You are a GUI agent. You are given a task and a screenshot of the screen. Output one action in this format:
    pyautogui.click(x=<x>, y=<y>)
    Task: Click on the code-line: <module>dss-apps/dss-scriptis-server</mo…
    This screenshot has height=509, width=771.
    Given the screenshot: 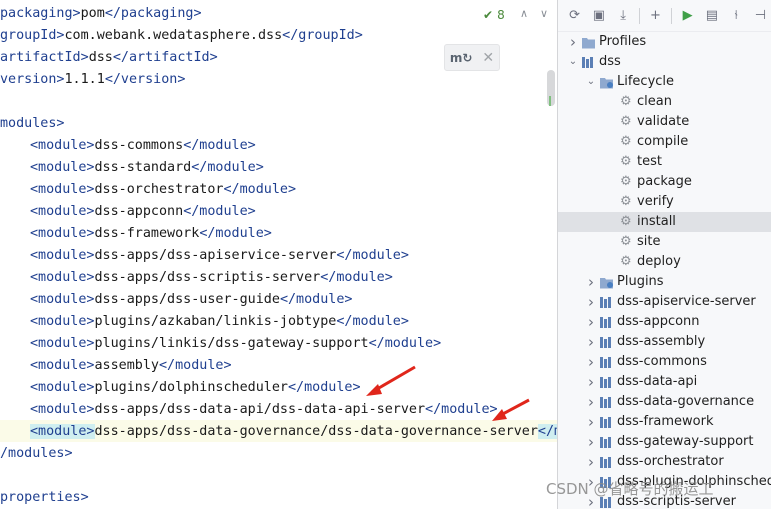 What is the action you would take?
    pyautogui.click(x=196, y=278)
    